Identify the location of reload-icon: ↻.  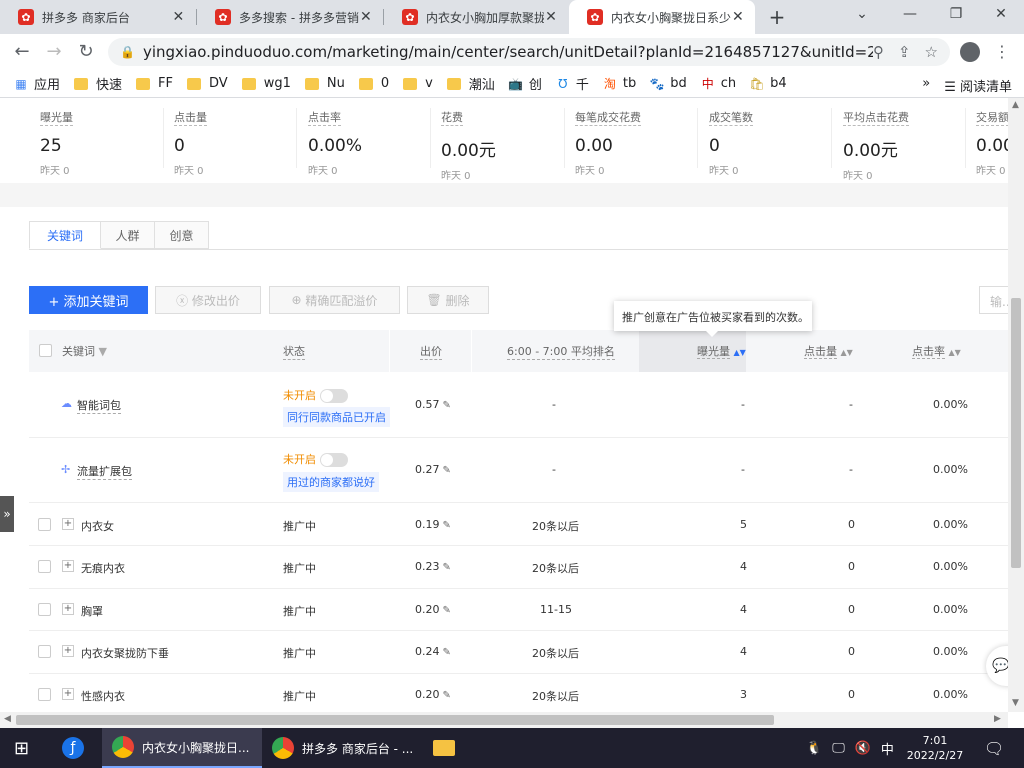
(86, 51).